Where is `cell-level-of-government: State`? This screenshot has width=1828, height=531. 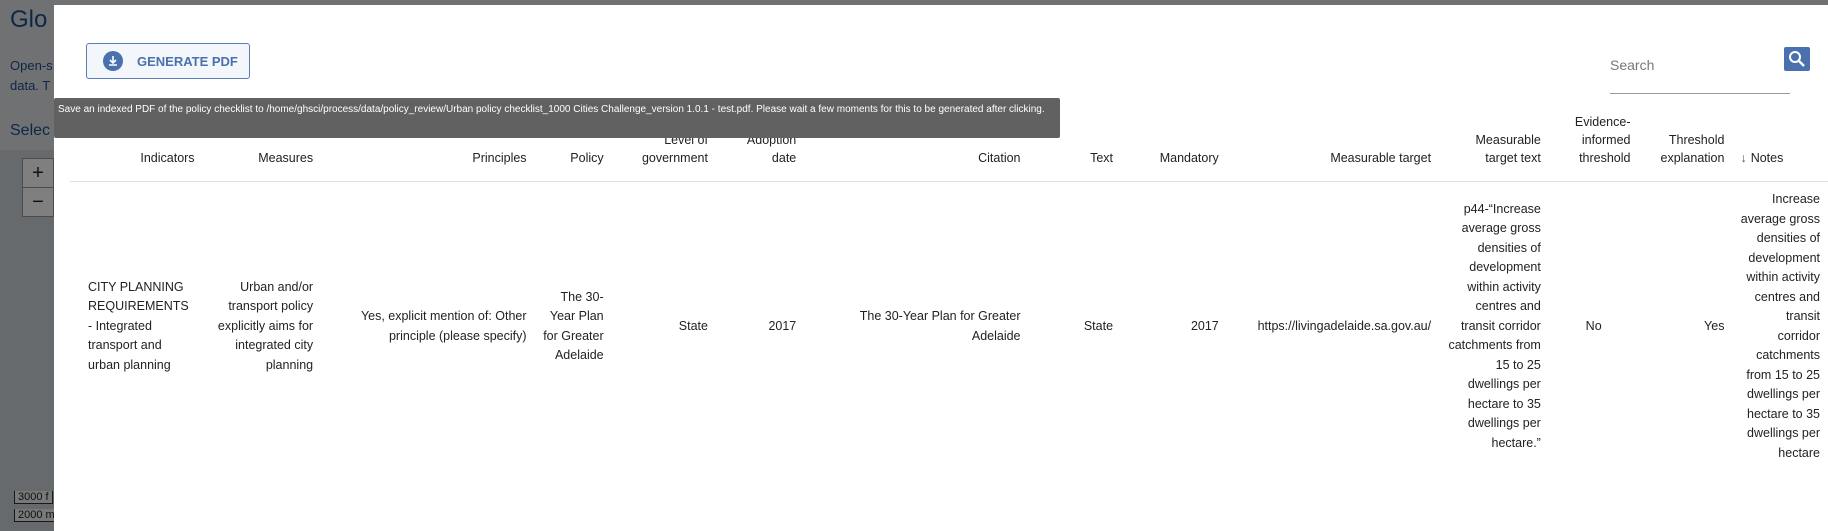
cell-level-of-government: State is located at coordinates (693, 325).